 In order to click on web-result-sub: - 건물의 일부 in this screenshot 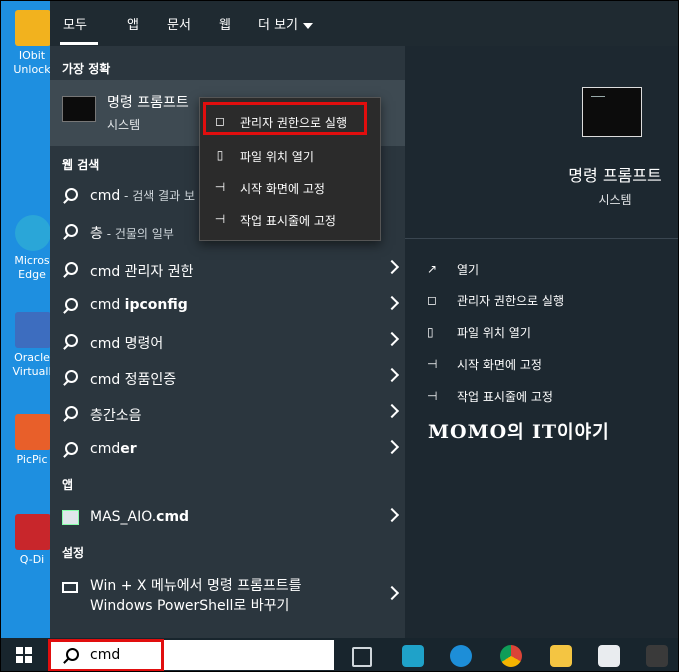, I will do `click(138, 234)`.